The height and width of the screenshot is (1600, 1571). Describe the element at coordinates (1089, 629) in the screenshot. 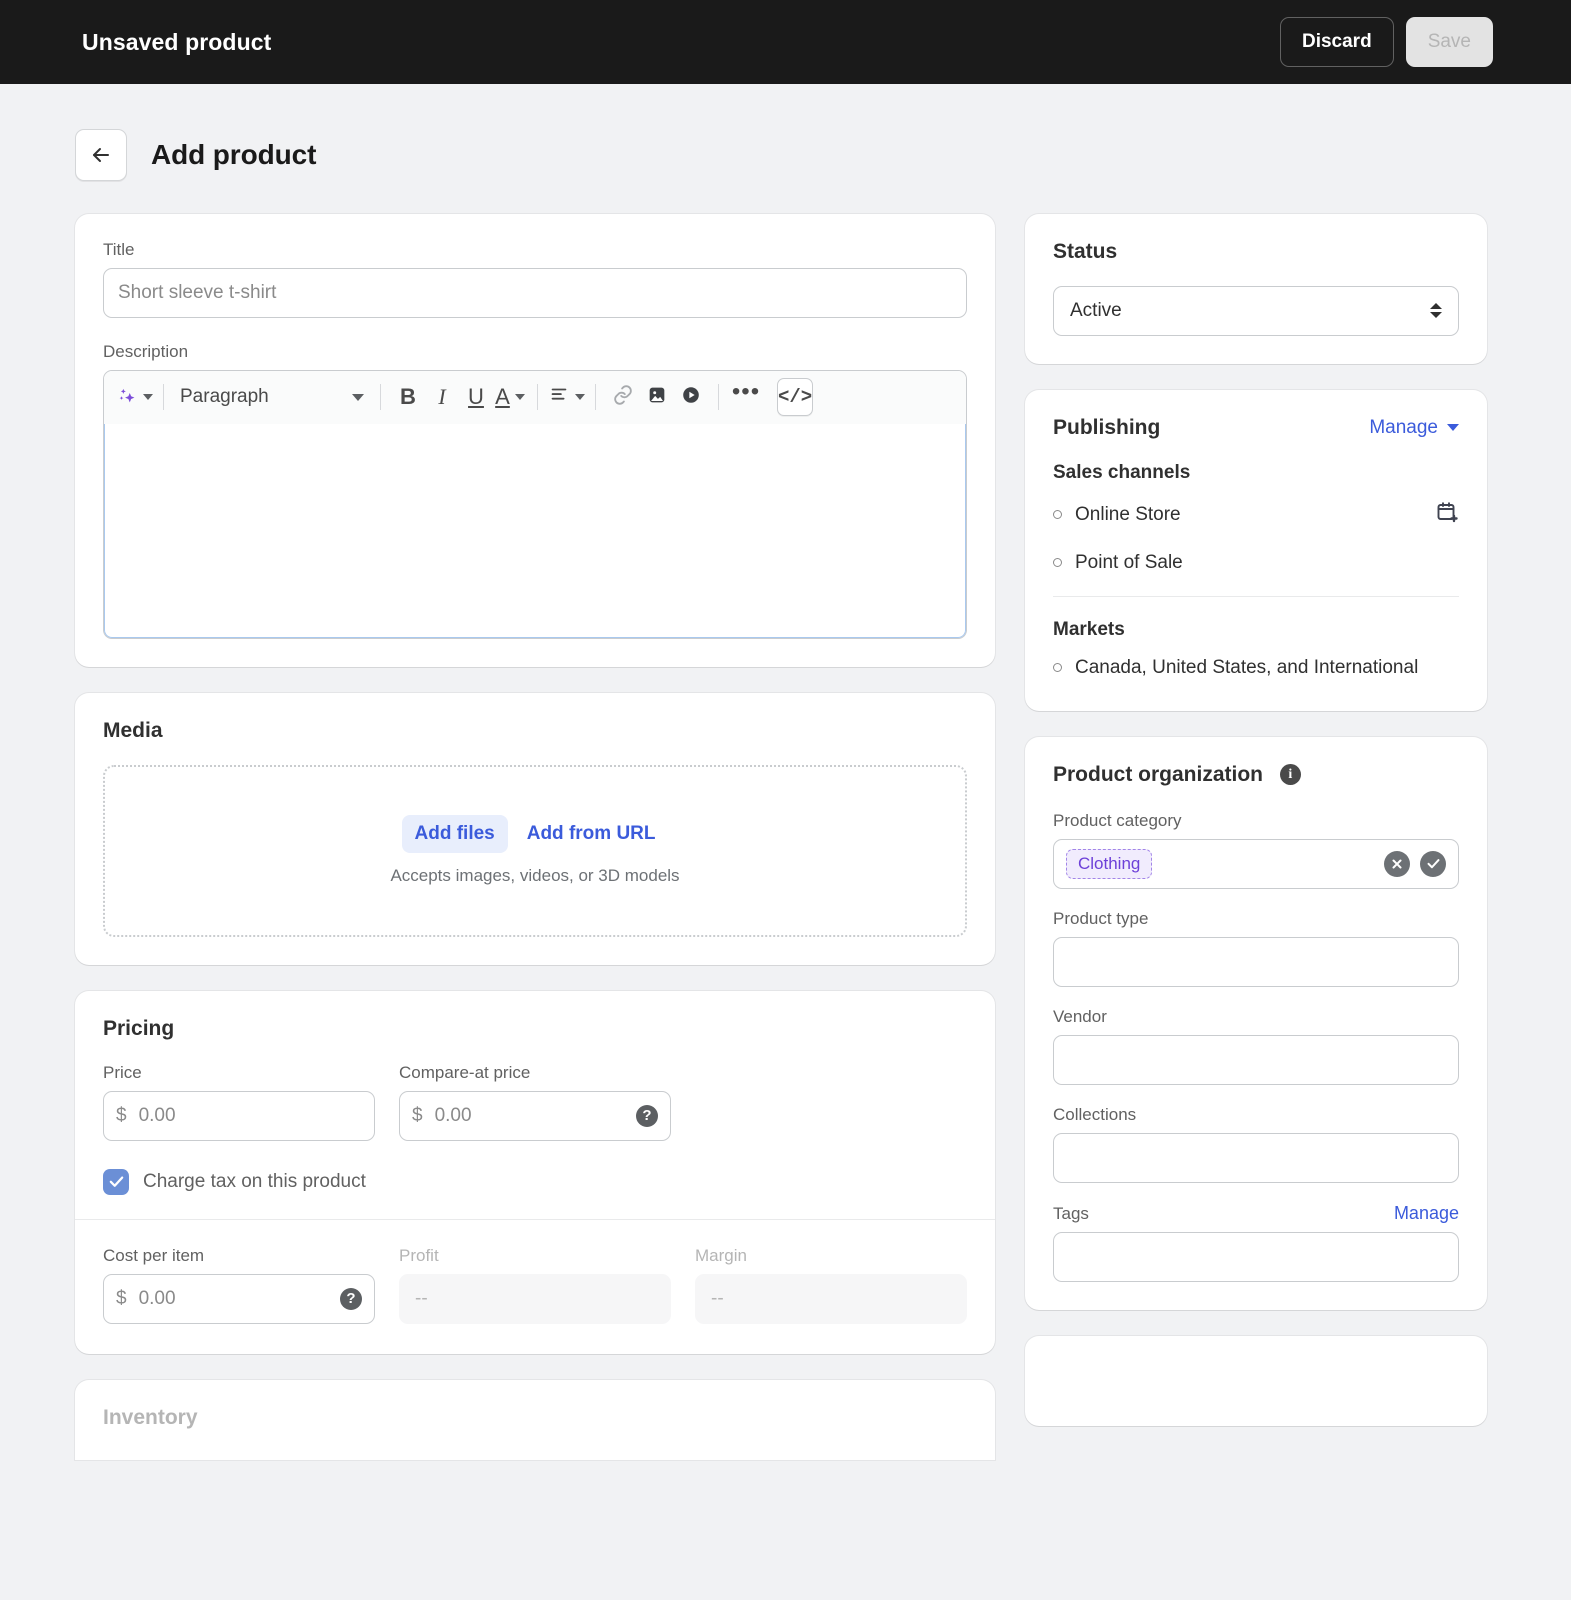

I see `markets-label: Markets` at that location.